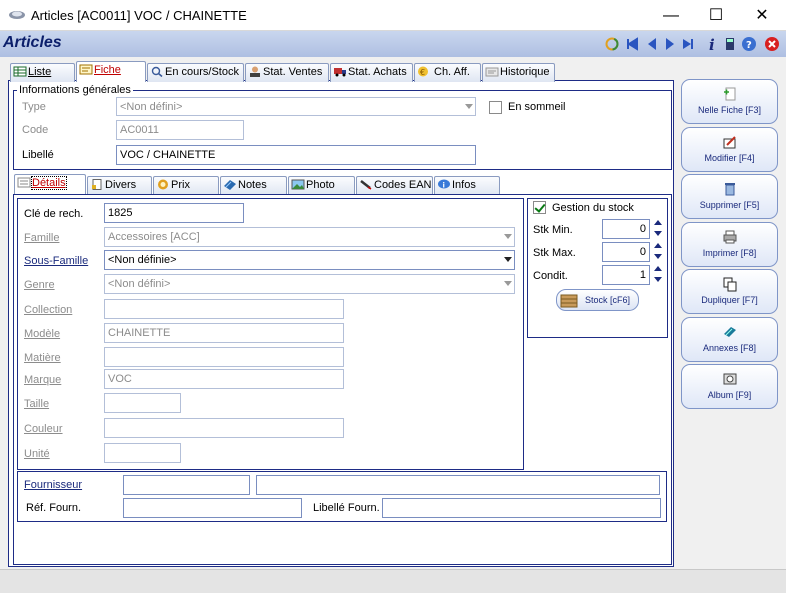 This screenshot has height=593, width=786. I want to click on modele-label: Modèle, so click(42, 334).